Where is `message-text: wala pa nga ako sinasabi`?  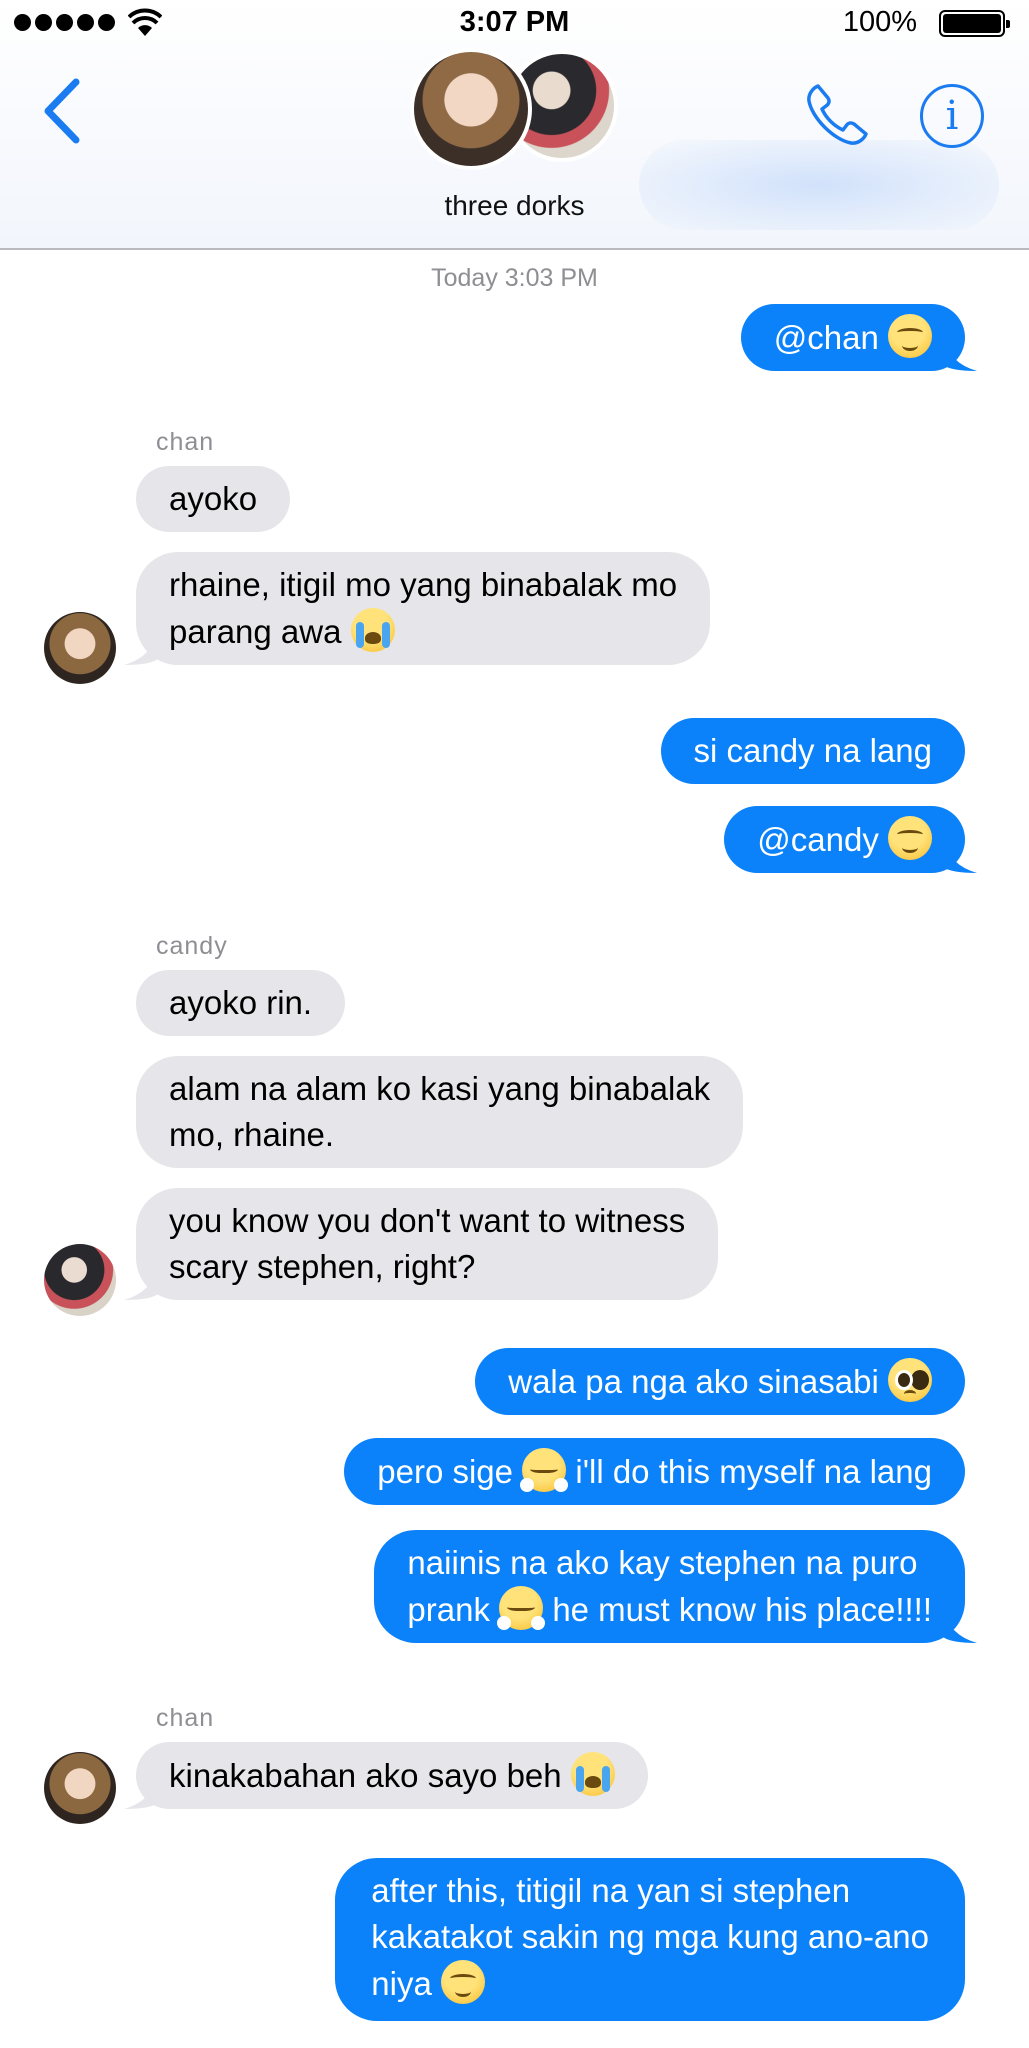 message-text: wala pa nga ako sinasabi is located at coordinates (693, 1381).